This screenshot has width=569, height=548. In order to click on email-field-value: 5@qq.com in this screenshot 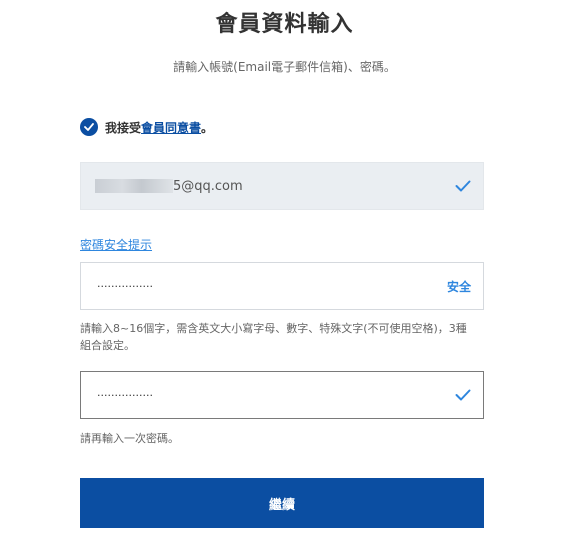, I will do `click(262, 186)`.